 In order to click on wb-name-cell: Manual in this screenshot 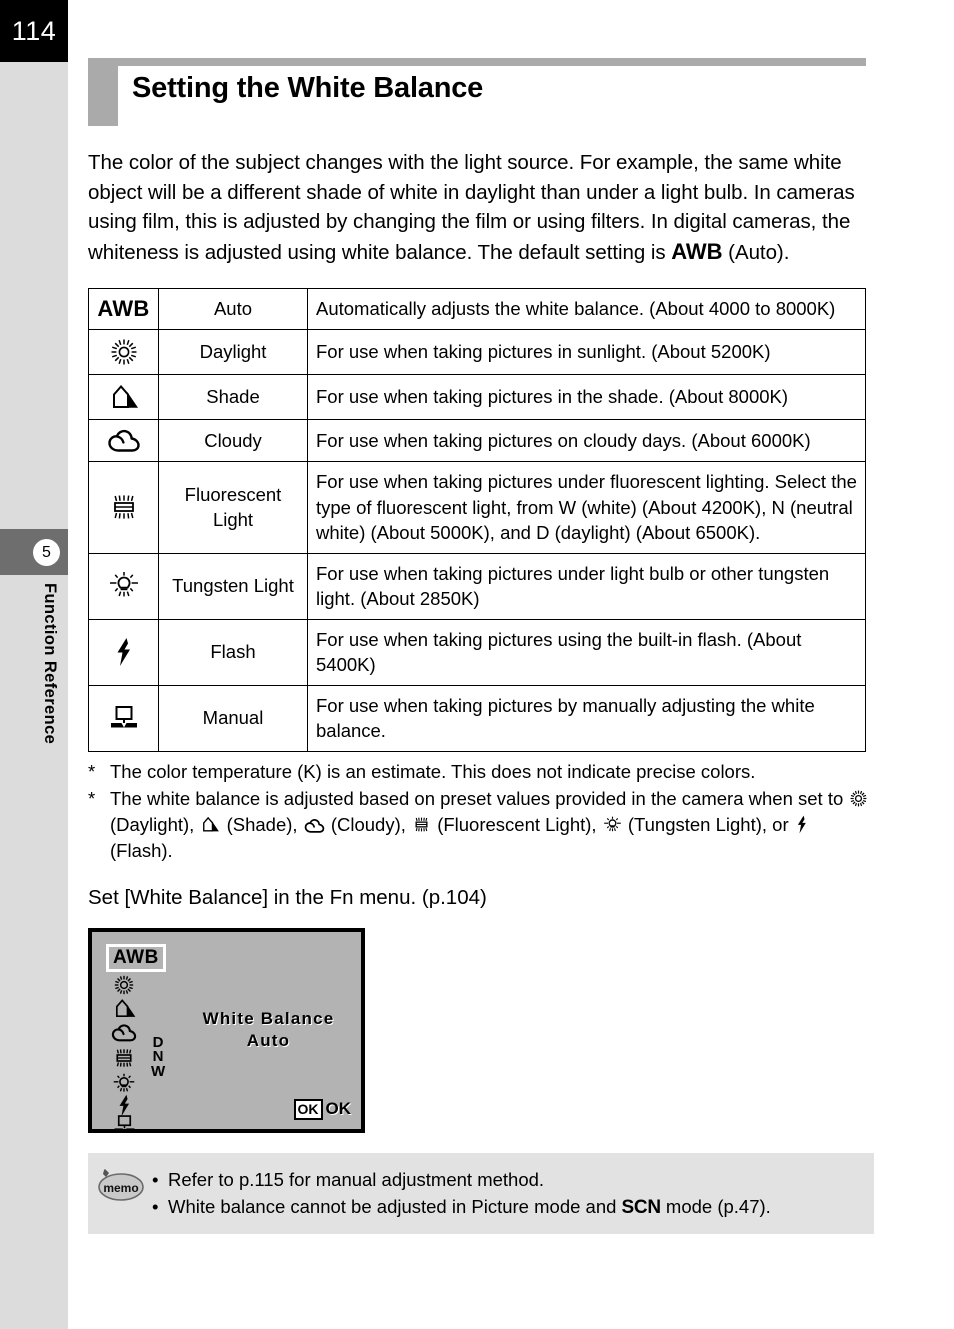, I will do `click(233, 718)`.